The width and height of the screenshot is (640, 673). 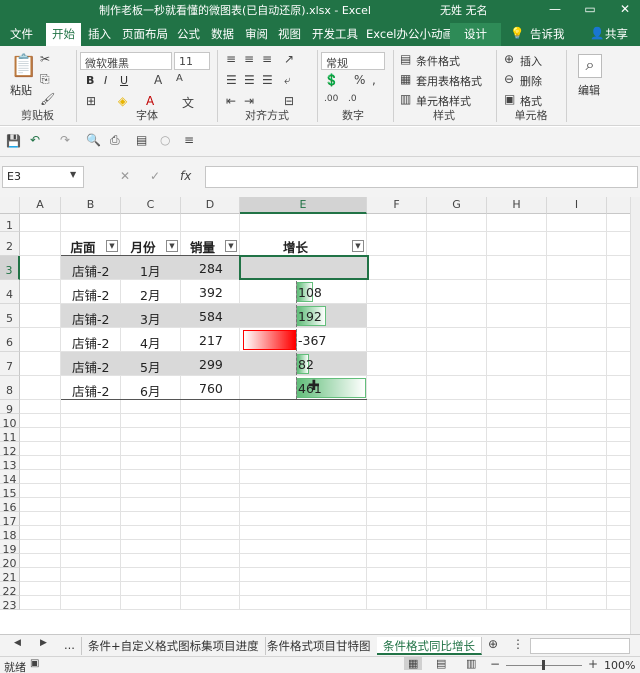 What do you see at coordinates (10, 492) in the screenshot?
I see `row-header-15: 15` at bounding box center [10, 492].